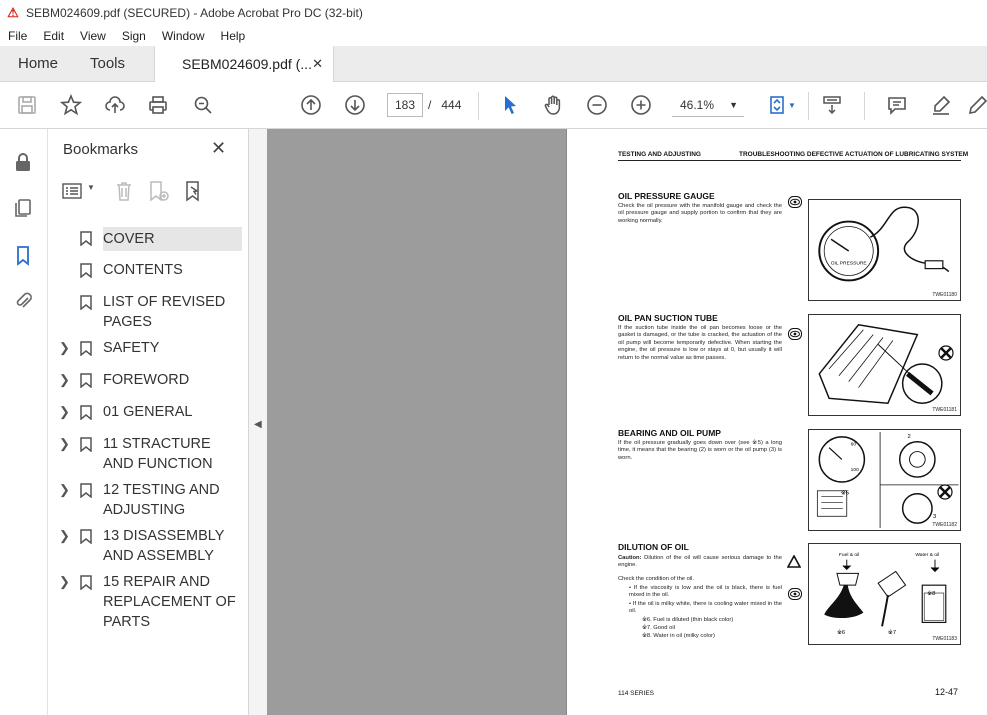  What do you see at coordinates (789, 160) in the screenshot?
I see `header-rule` at bounding box center [789, 160].